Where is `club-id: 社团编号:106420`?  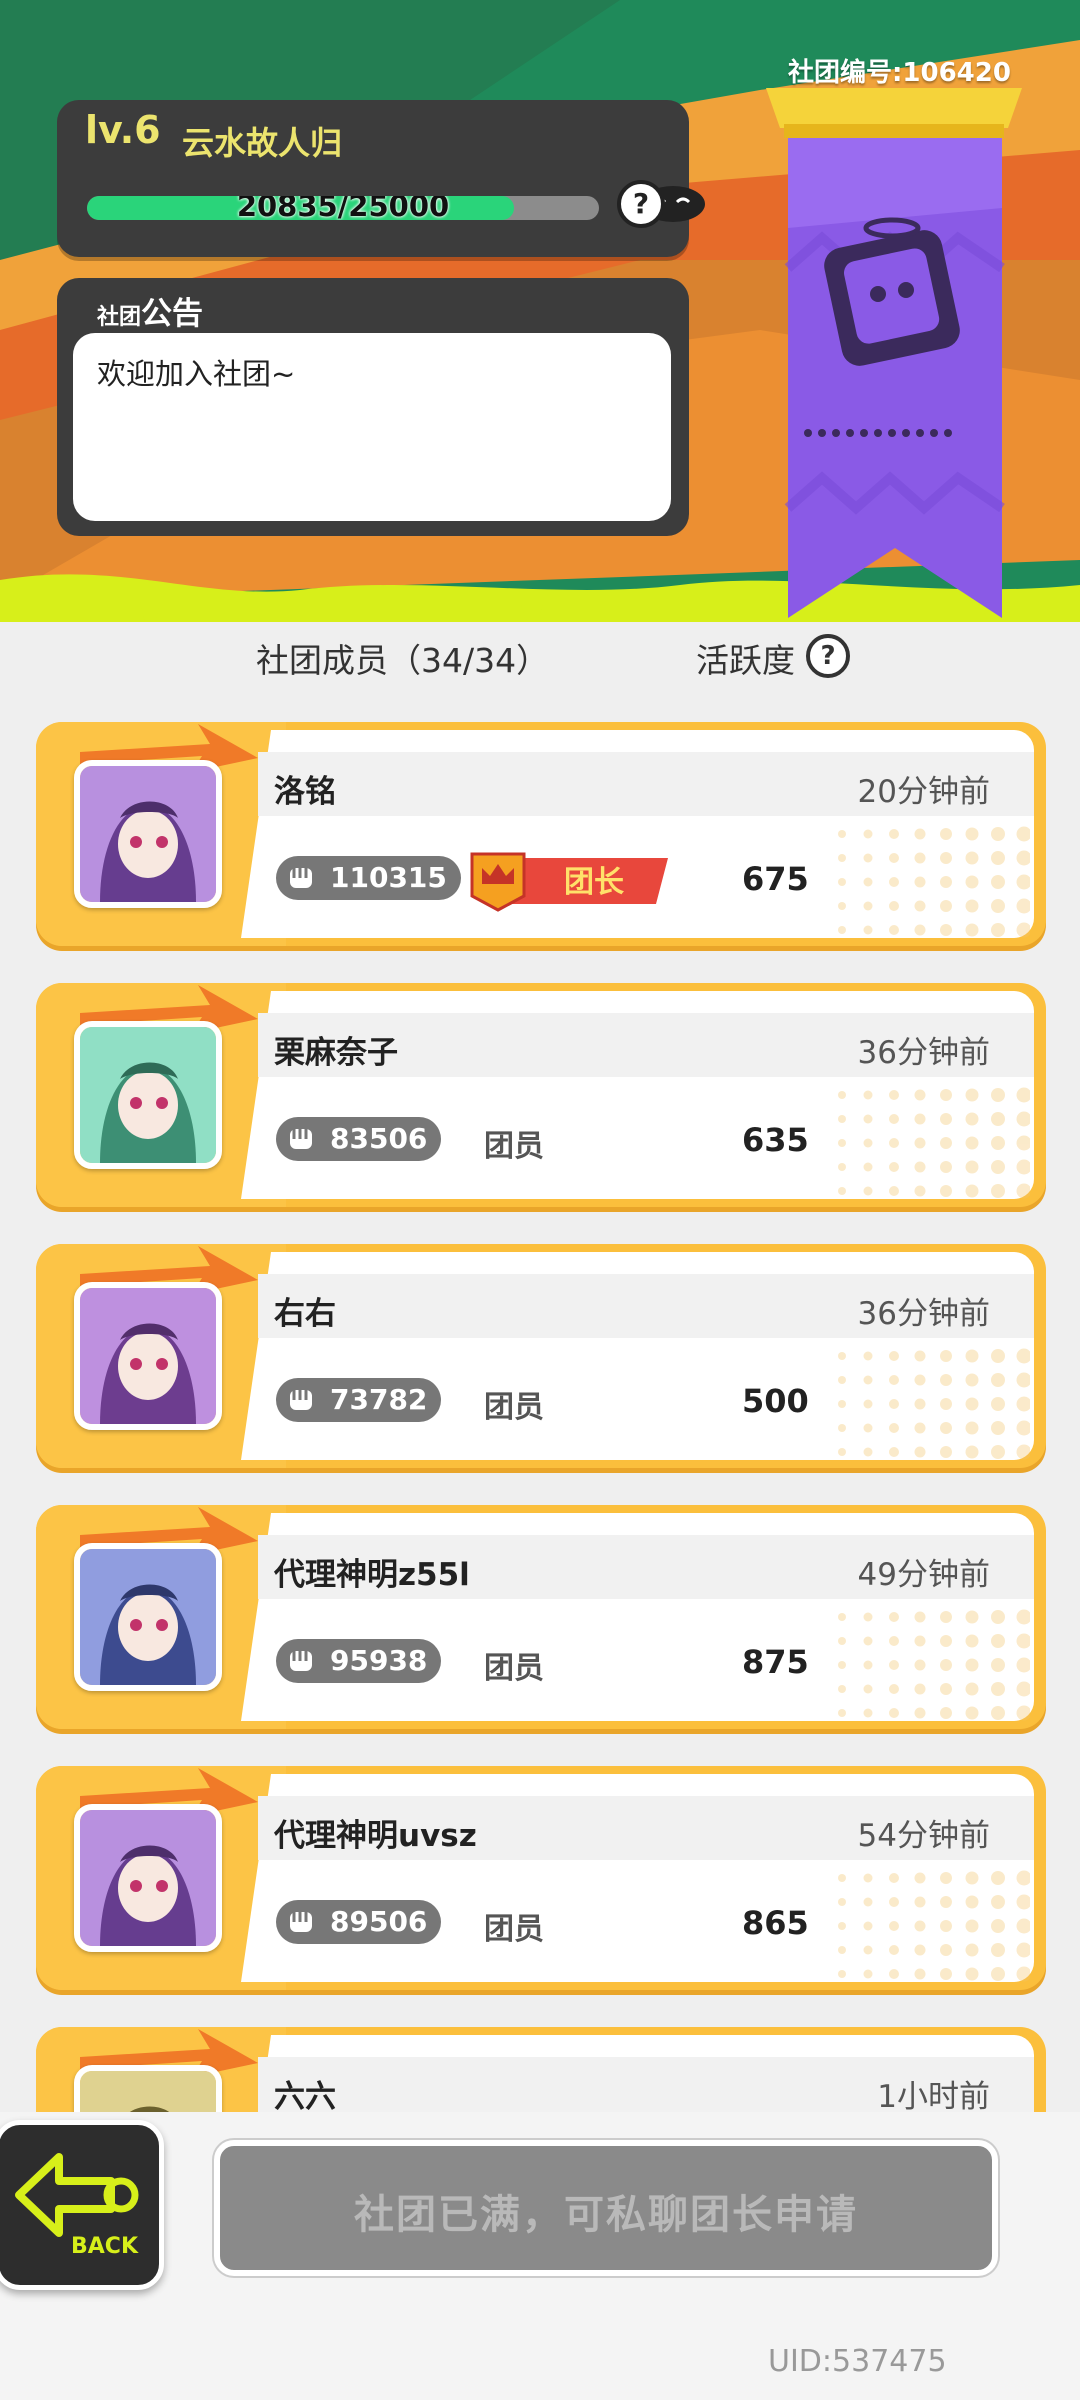 club-id: 社团编号:106420 is located at coordinates (899, 73).